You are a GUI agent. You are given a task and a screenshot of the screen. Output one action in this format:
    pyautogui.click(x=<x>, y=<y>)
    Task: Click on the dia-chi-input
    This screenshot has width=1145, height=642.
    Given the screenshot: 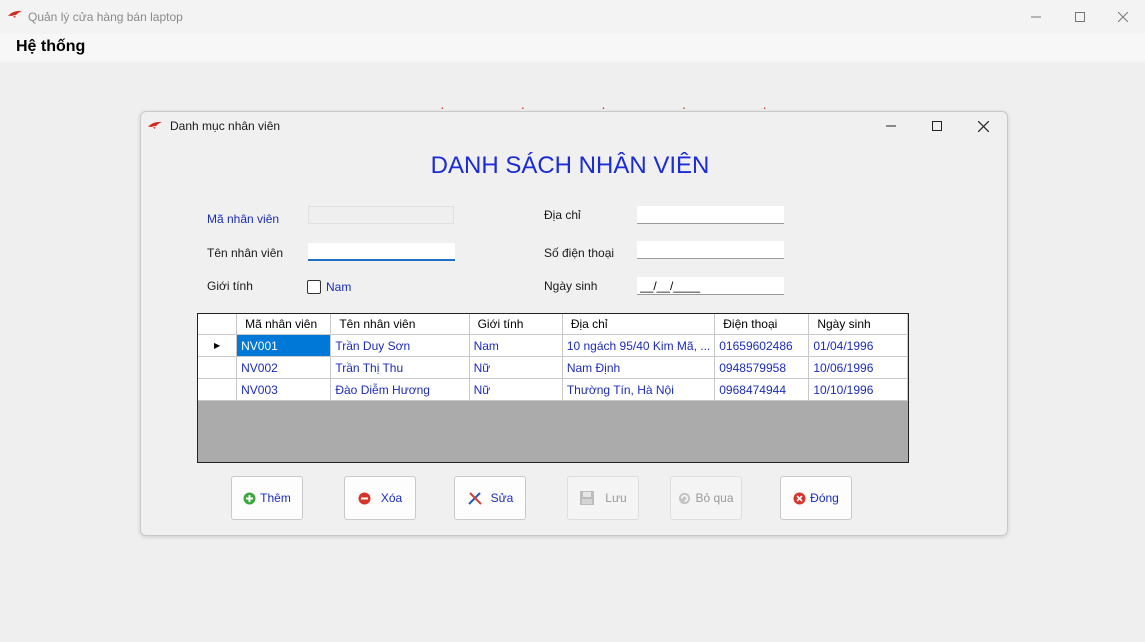 What is the action you would take?
    pyautogui.click(x=710, y=215)
    